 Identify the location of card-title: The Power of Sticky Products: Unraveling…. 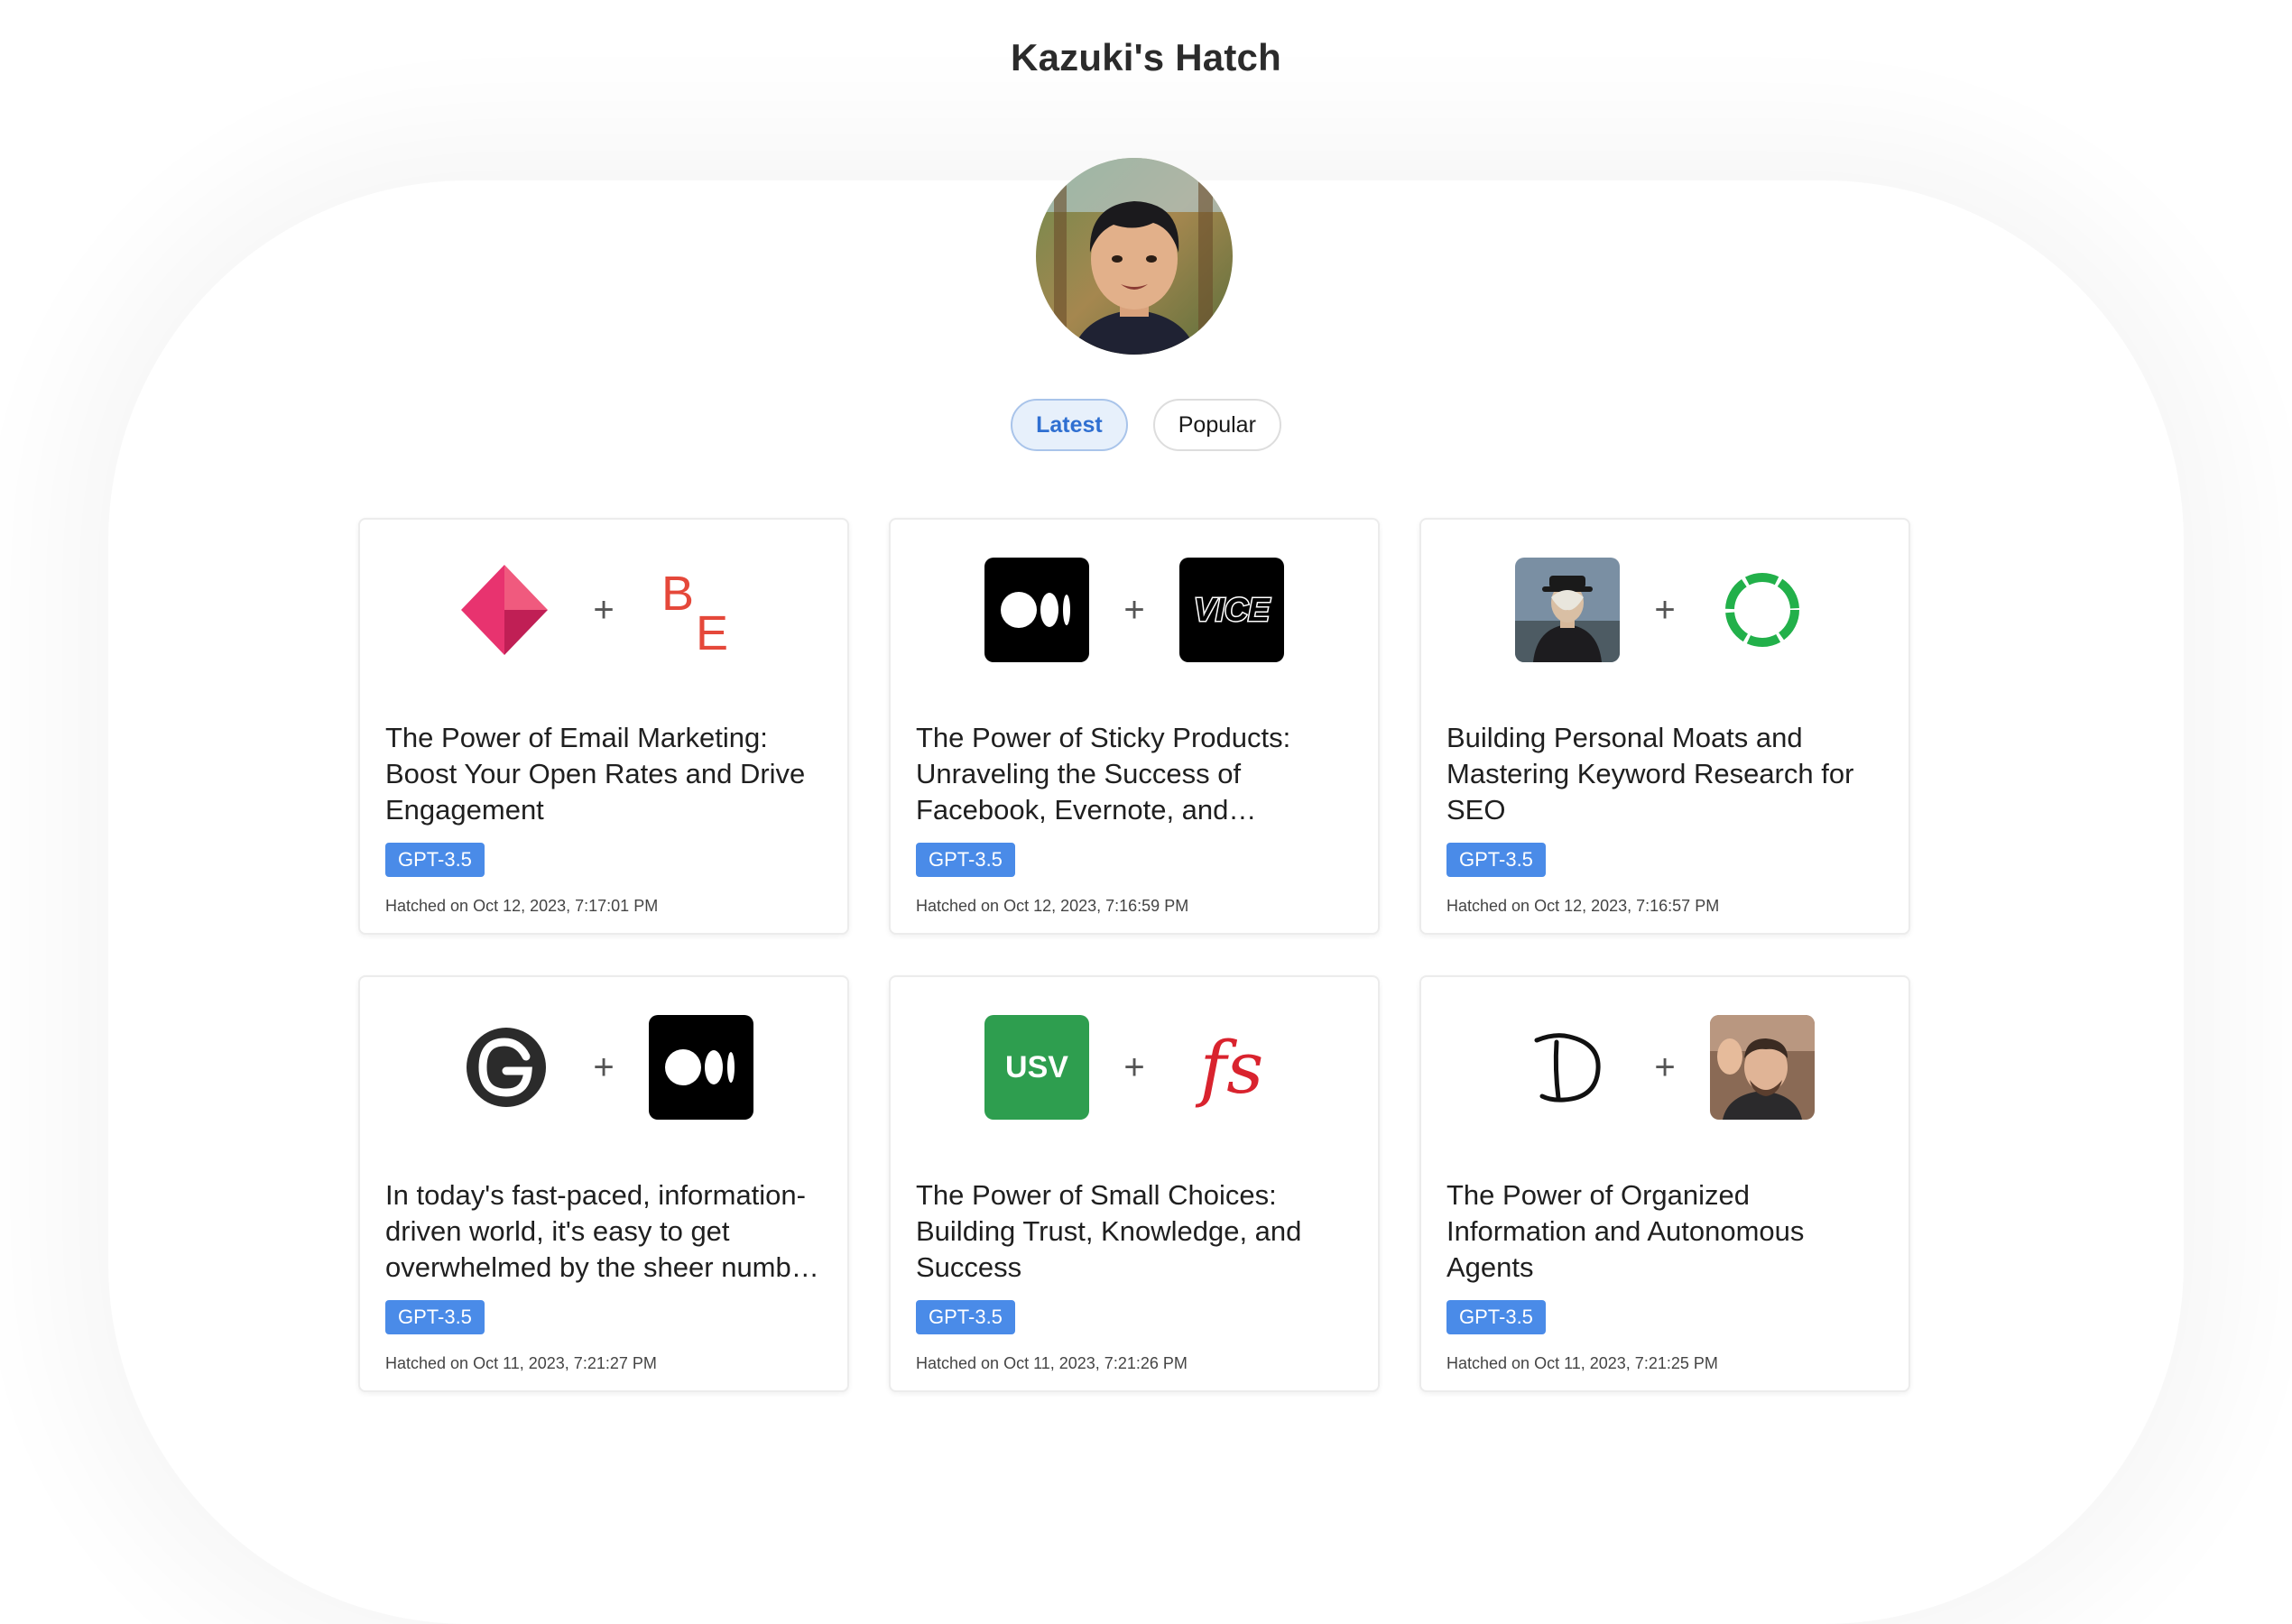
(1103, 774).